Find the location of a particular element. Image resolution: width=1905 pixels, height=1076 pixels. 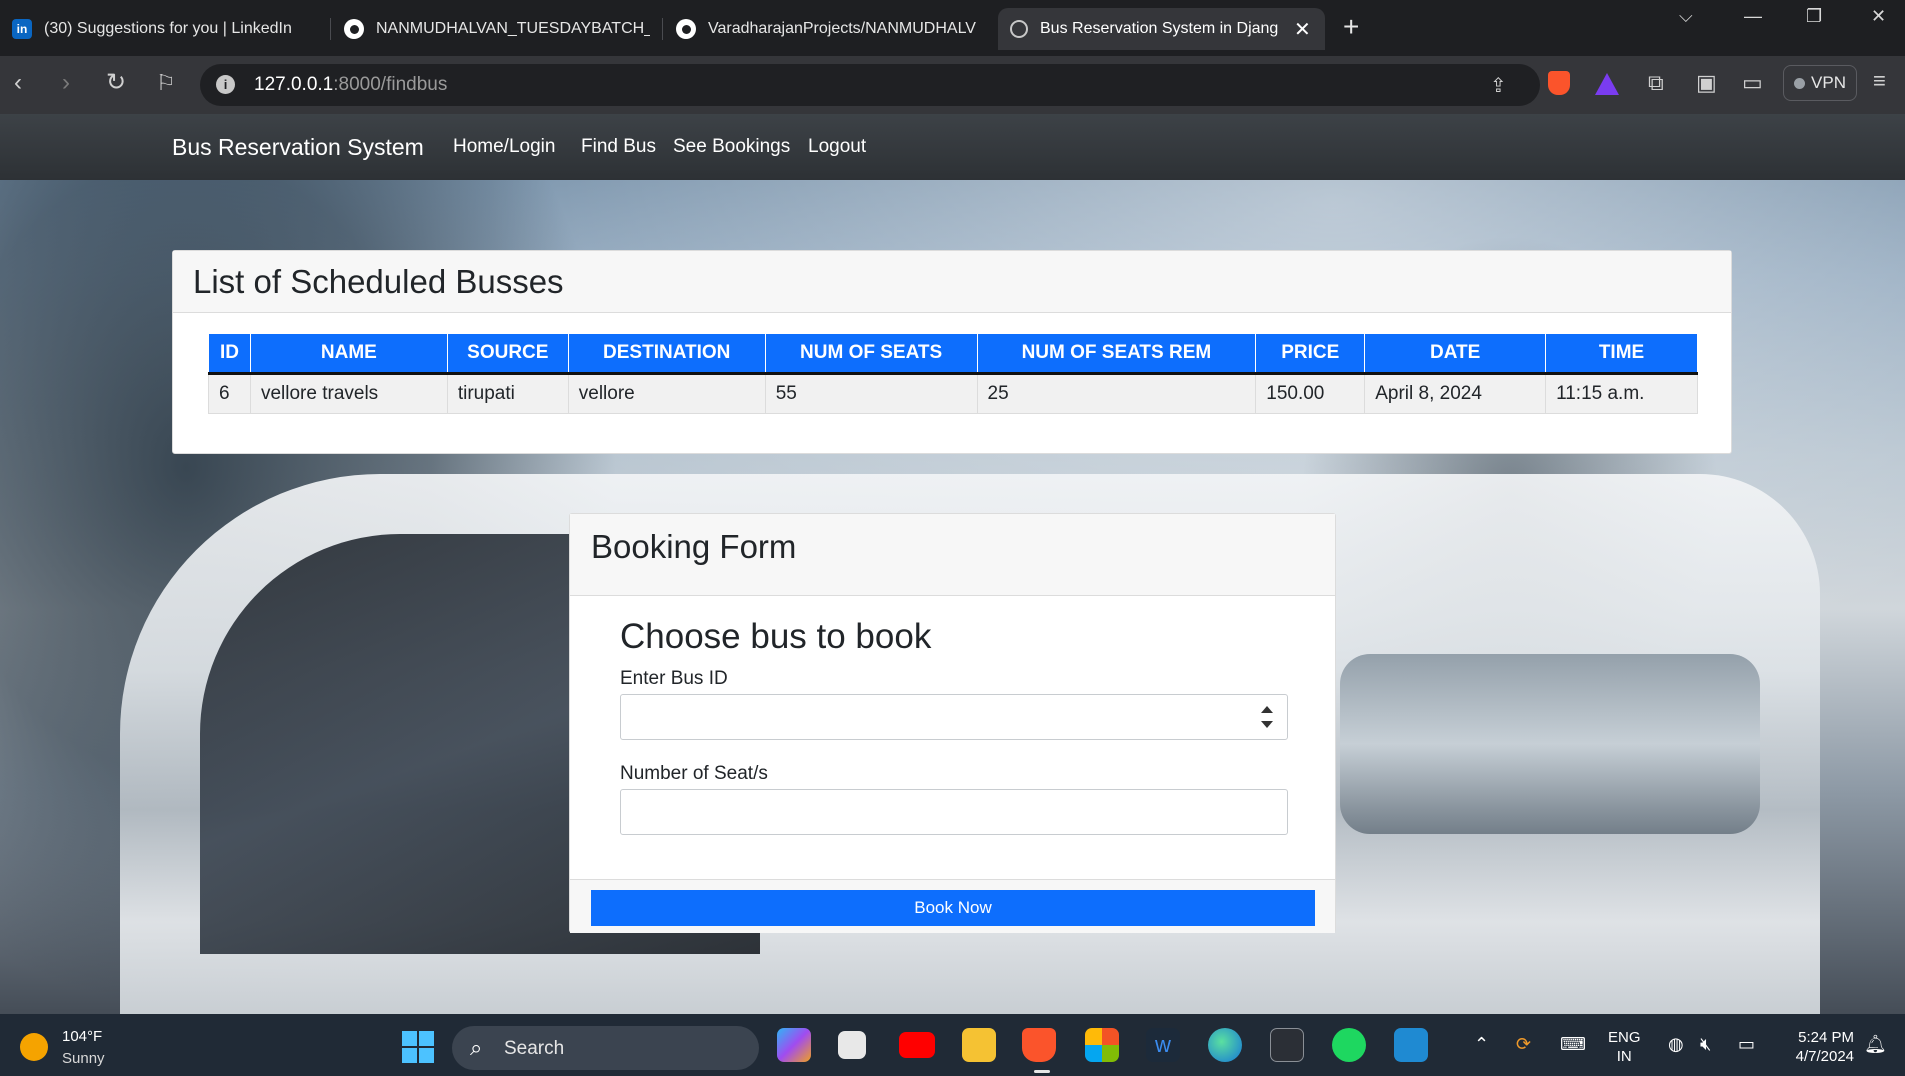

reload-icon: ↻ is located at coordinates (116, 83).